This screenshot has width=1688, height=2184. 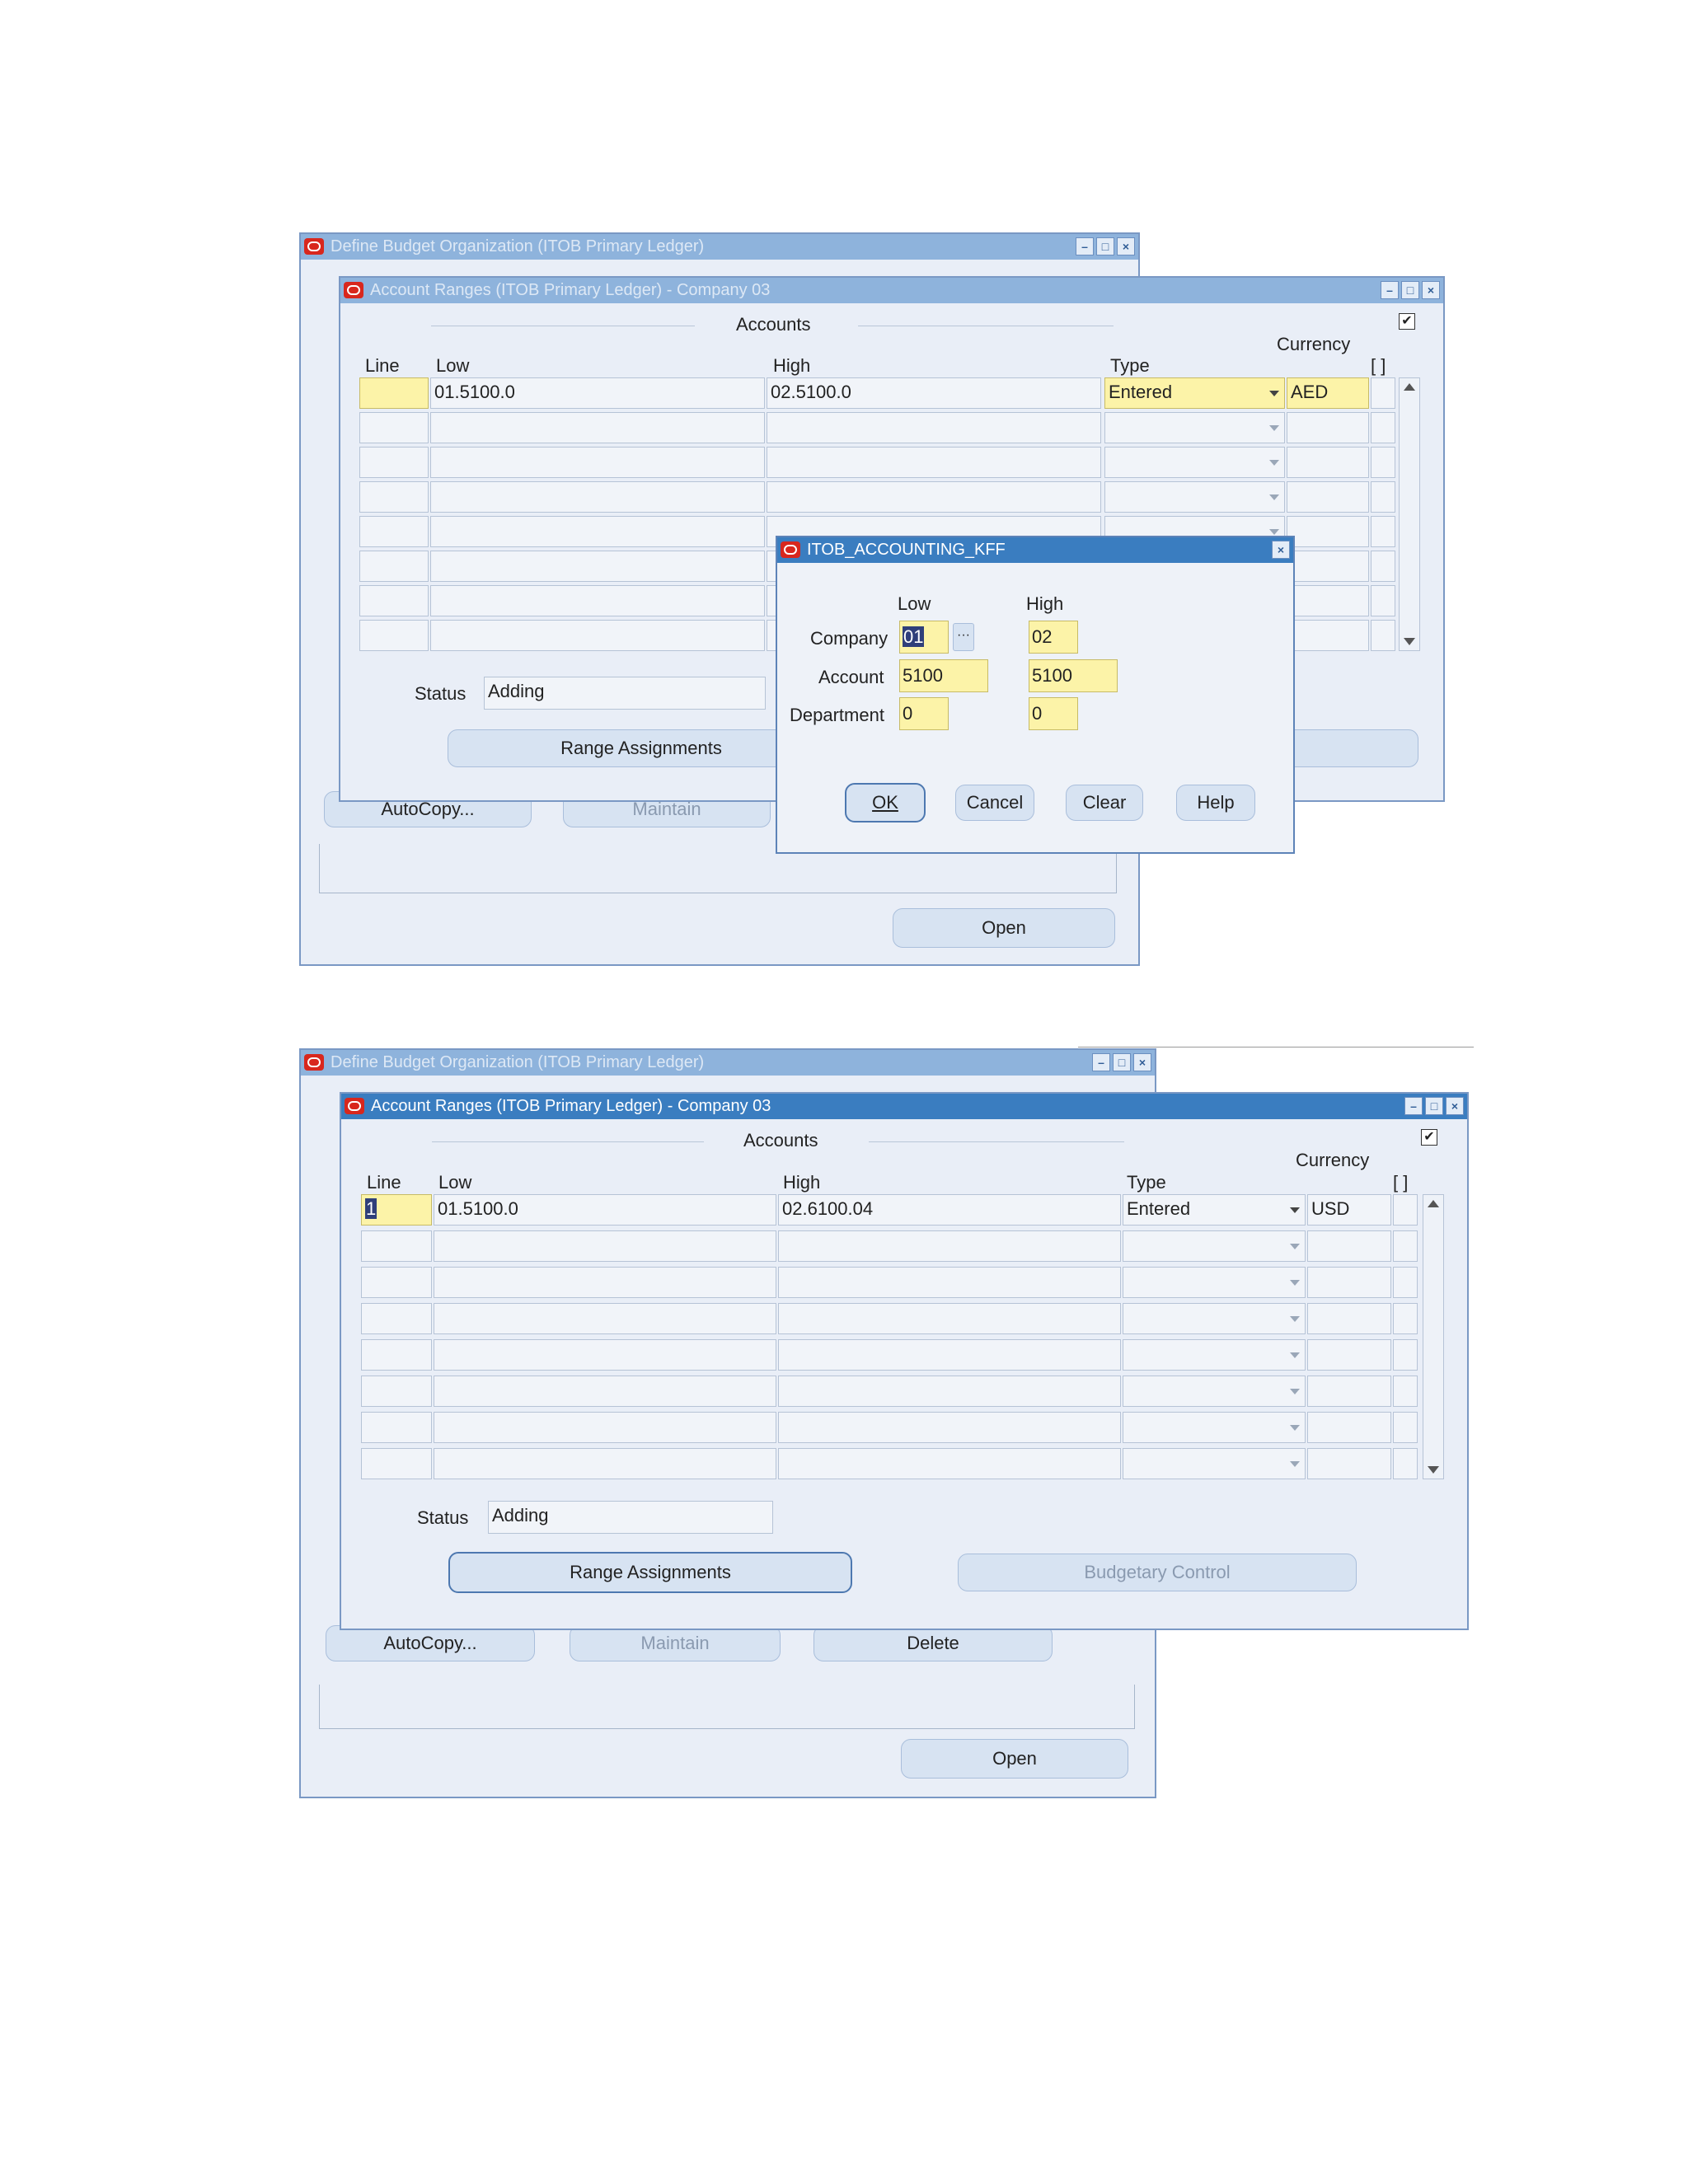 I want to click on maintain-button: Maintain, so click(x=675, y=1643).